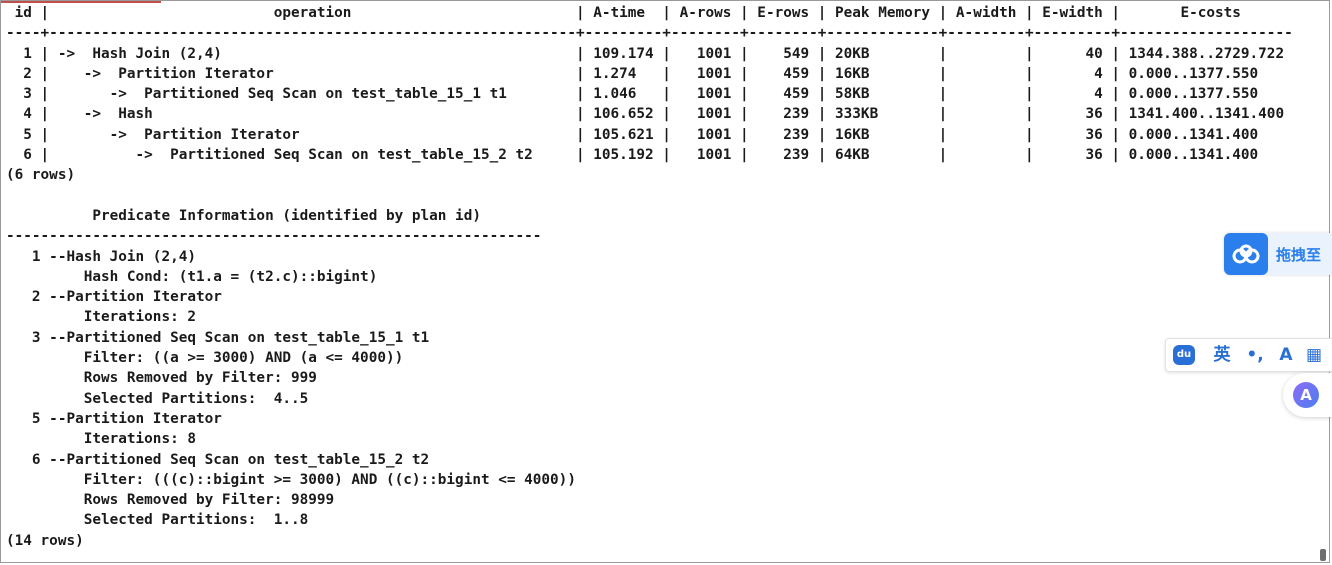 The width and height of the screenshot is (1332, 565). What do you see at coordinates (1314, 355) in the screenshot?
I see `ime-grid-icon: ▦` at bounding box center [1314, 355].